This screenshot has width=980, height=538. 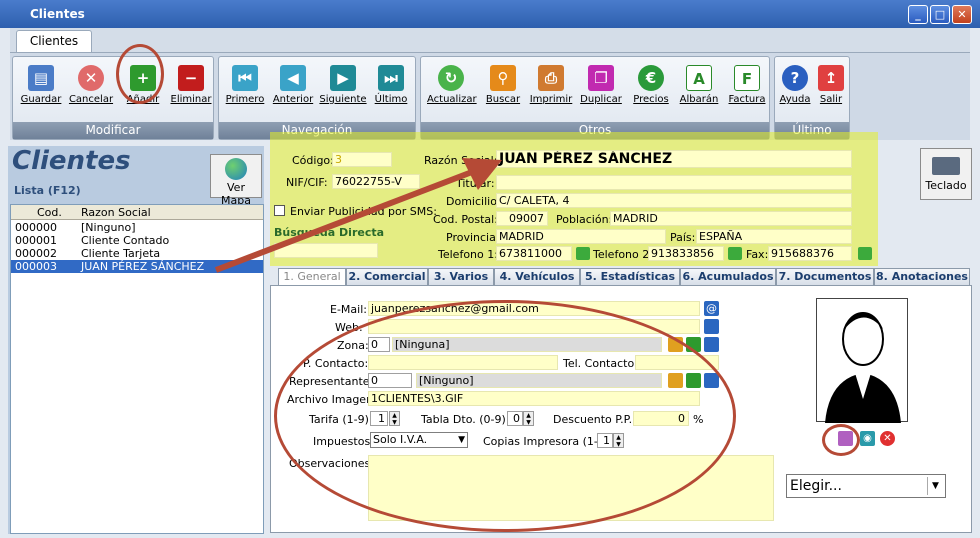 I want to click on albaran-button: A Albarán, so click(x=699, y=89).